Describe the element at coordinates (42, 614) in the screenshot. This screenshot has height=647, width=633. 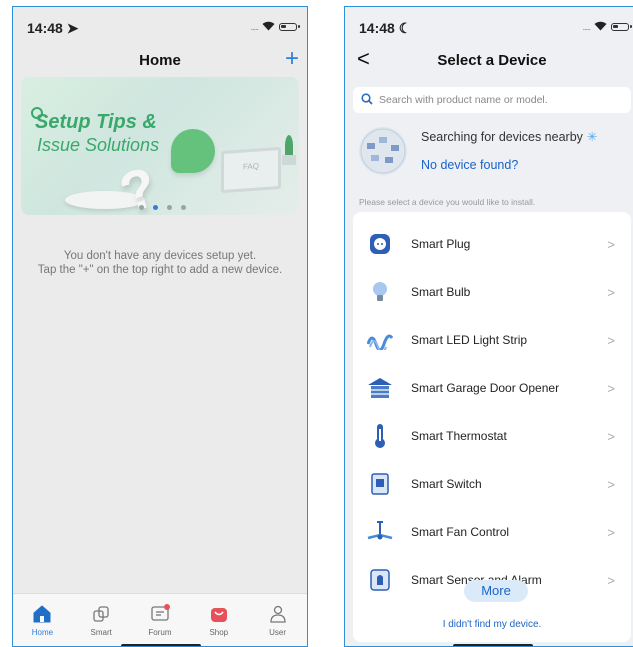
I see `home-icon` at that location.